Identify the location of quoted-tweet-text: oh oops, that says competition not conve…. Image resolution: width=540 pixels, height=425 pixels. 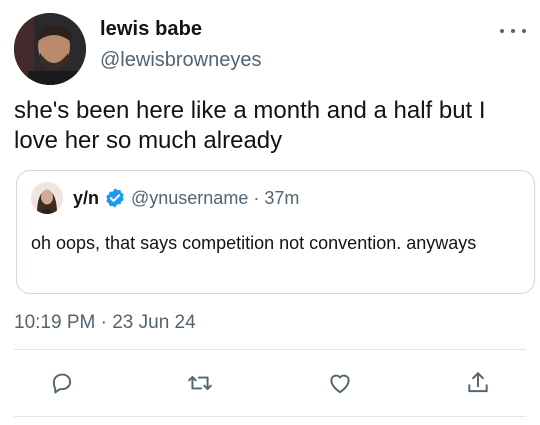
(254, 243).